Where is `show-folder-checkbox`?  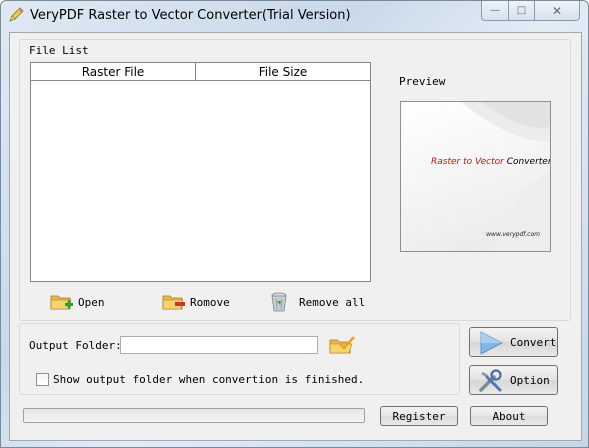 show-folder-checkbox is located at coordinates (42, 379).